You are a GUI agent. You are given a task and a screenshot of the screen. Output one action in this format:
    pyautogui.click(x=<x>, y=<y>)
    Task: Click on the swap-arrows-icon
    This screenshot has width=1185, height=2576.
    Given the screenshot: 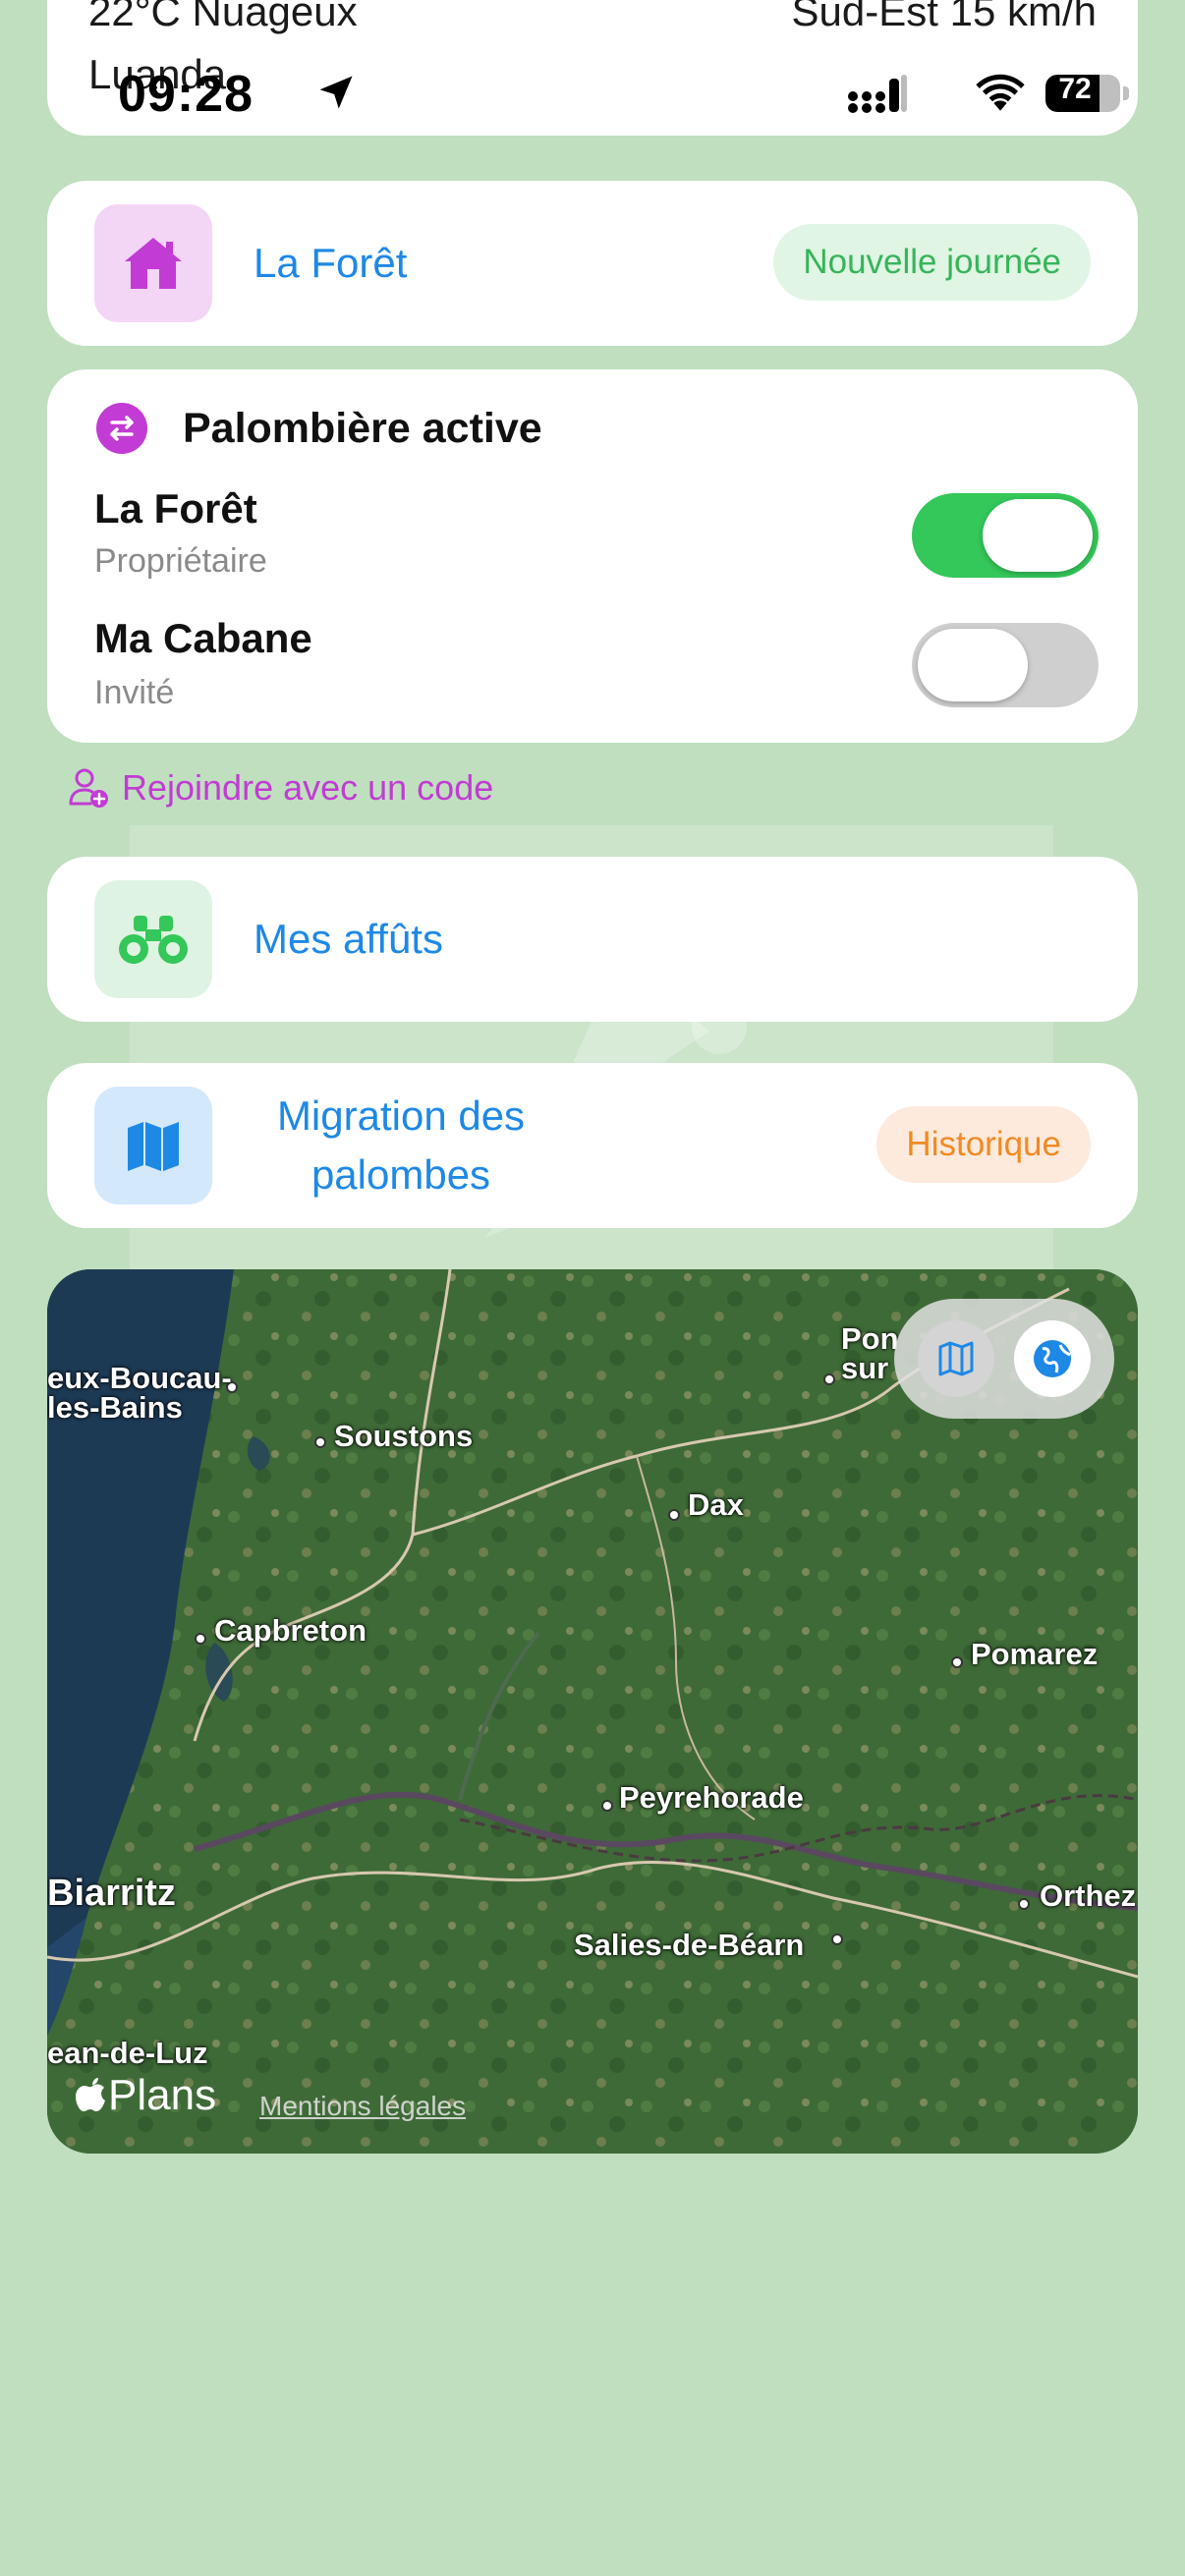 What is the action you would take?
    pyautogui.click(x=122, y=428)
    